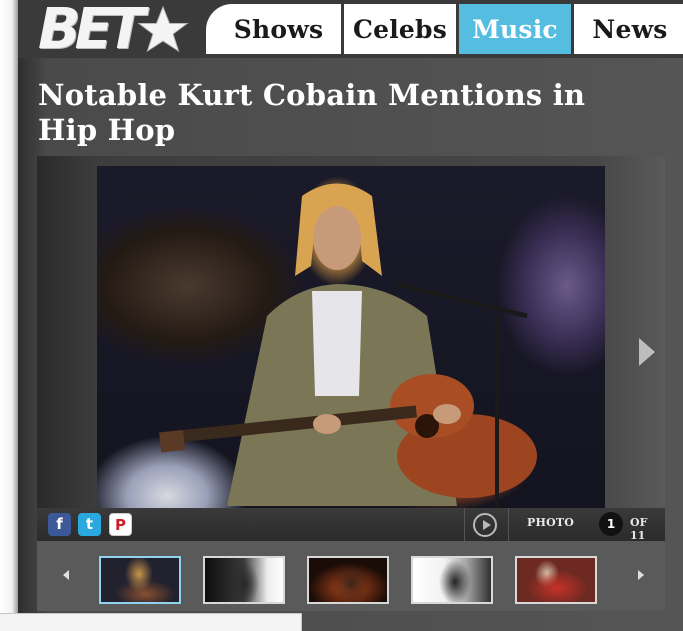 The width and height of the screenshot is (683, 631). I want to click on photo-counter-label: PHOTO, so click(551, 522).